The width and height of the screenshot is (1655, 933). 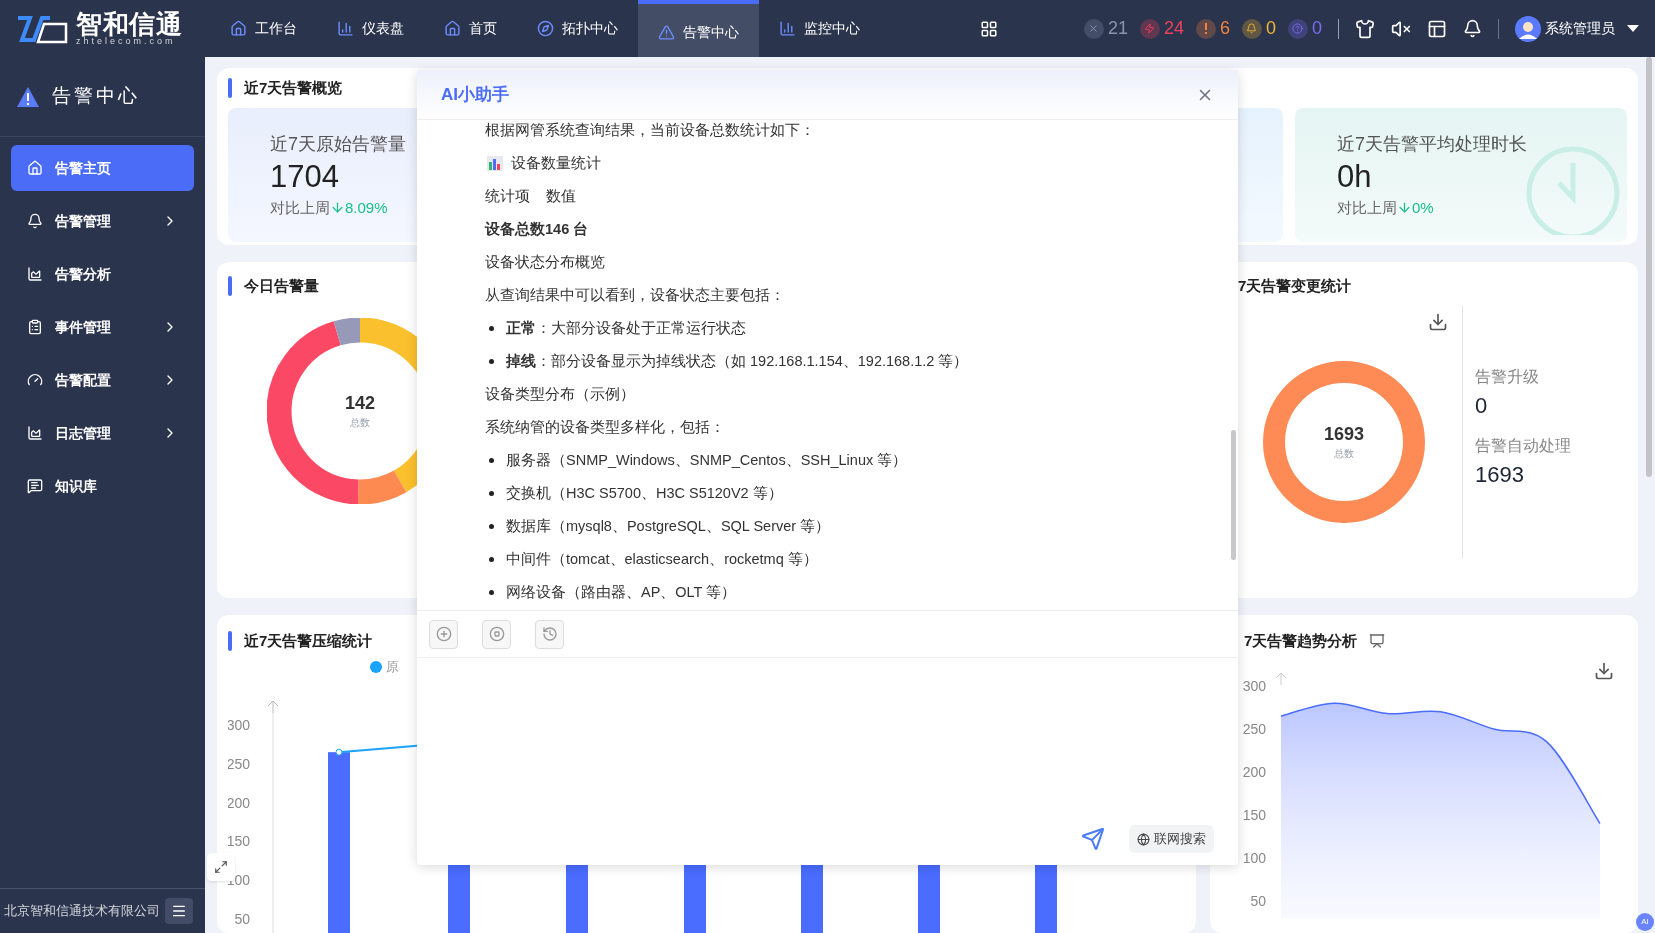 What do you see at coordinates (561, 196) in the screenshot?
I see `table-cell-text: 数值` at bounding box center [561, 196].